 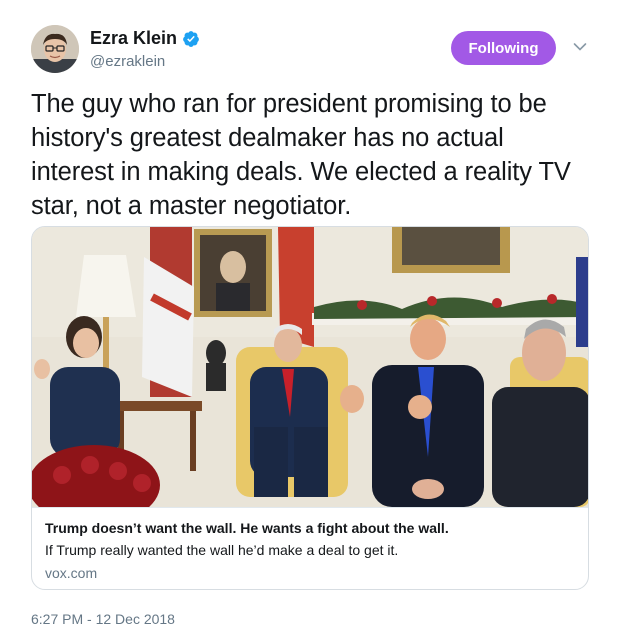 What do you see at coordinates (580, 47) in the screenshot?
I see `chevron-down-icon` at bounding box center [580, 47].